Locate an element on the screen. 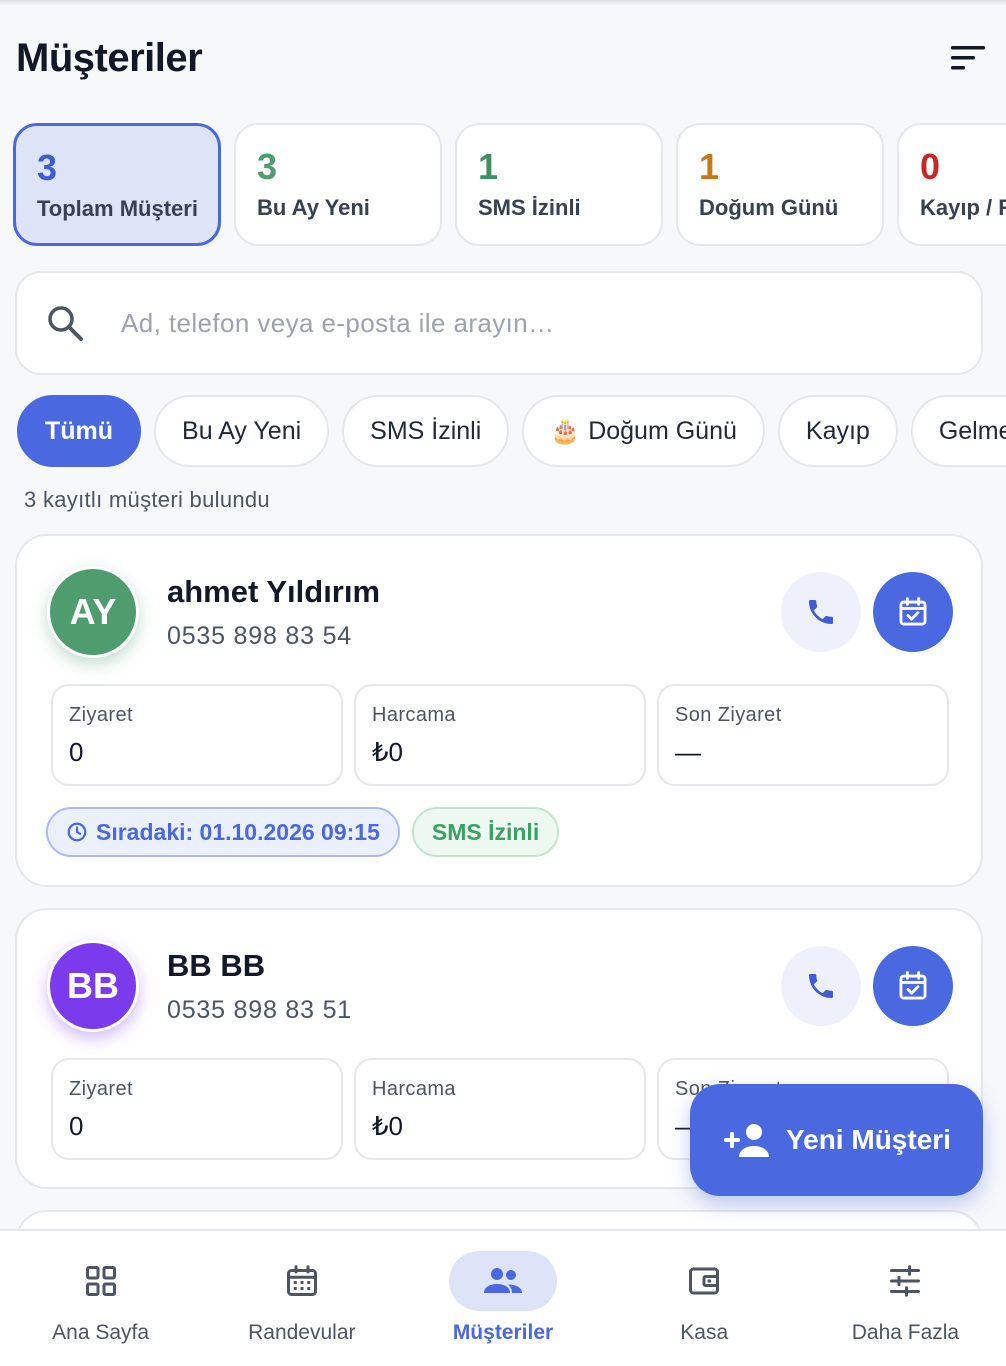  stat-label: Doğum Günü is located at coordinates (769, 207).